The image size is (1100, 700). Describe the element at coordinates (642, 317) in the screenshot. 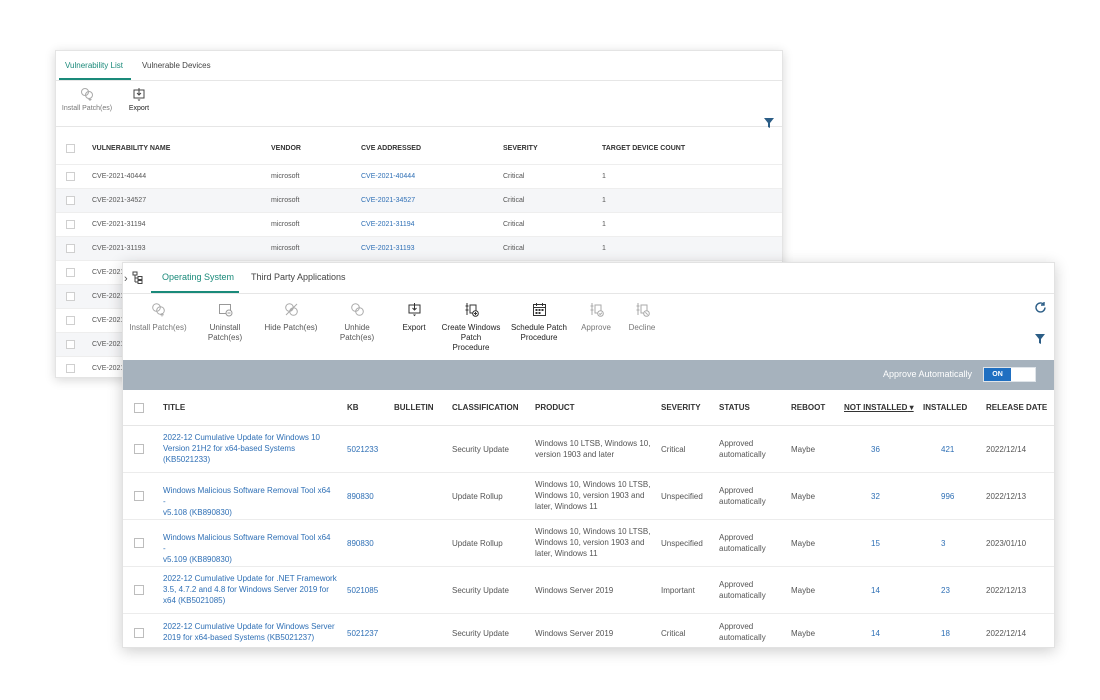

I see `decline-button: Decline` at that location.